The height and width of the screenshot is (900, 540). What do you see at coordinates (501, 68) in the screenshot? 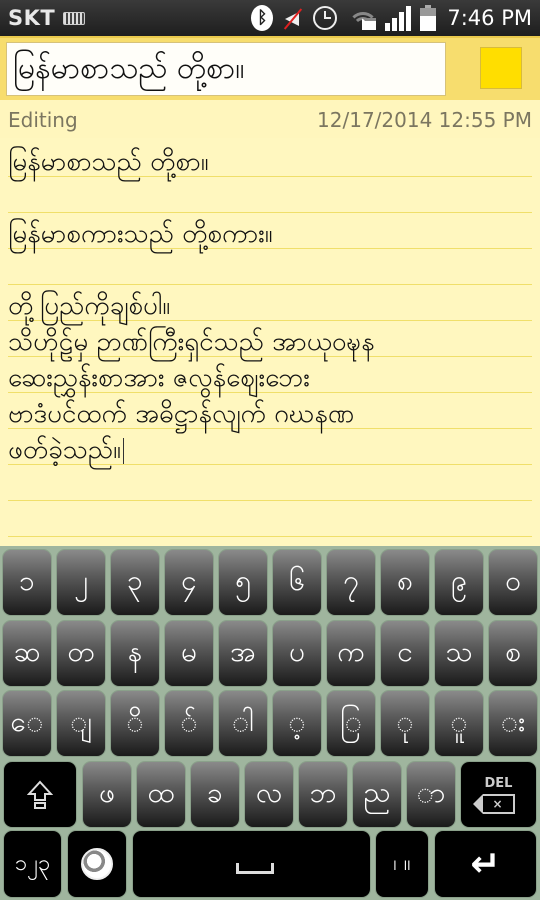
I see `note-color-button` at bounding box center [501, 68].